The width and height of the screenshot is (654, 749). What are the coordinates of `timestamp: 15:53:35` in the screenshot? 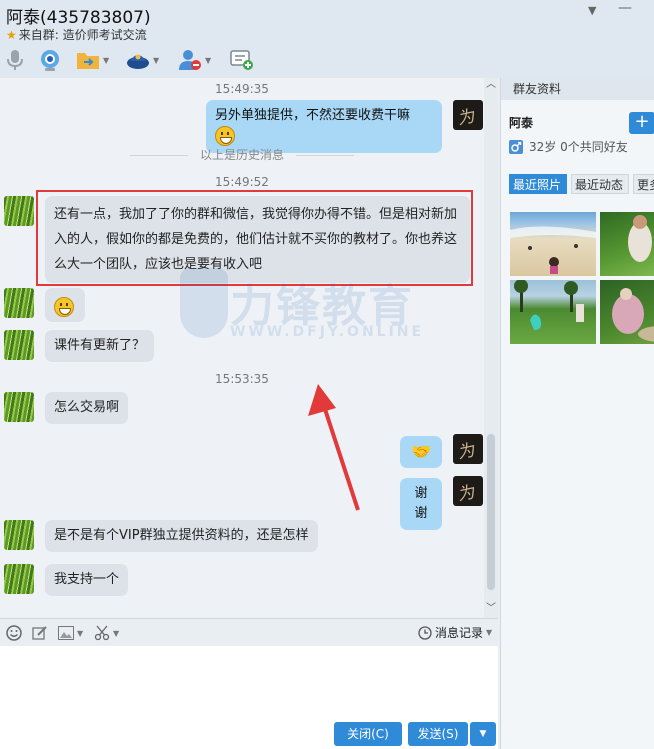 It's located at (242, 379).